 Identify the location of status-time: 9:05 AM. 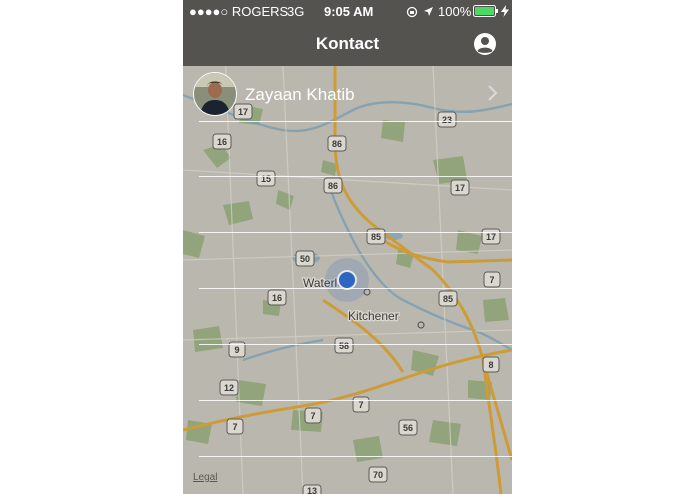
(349, 11).